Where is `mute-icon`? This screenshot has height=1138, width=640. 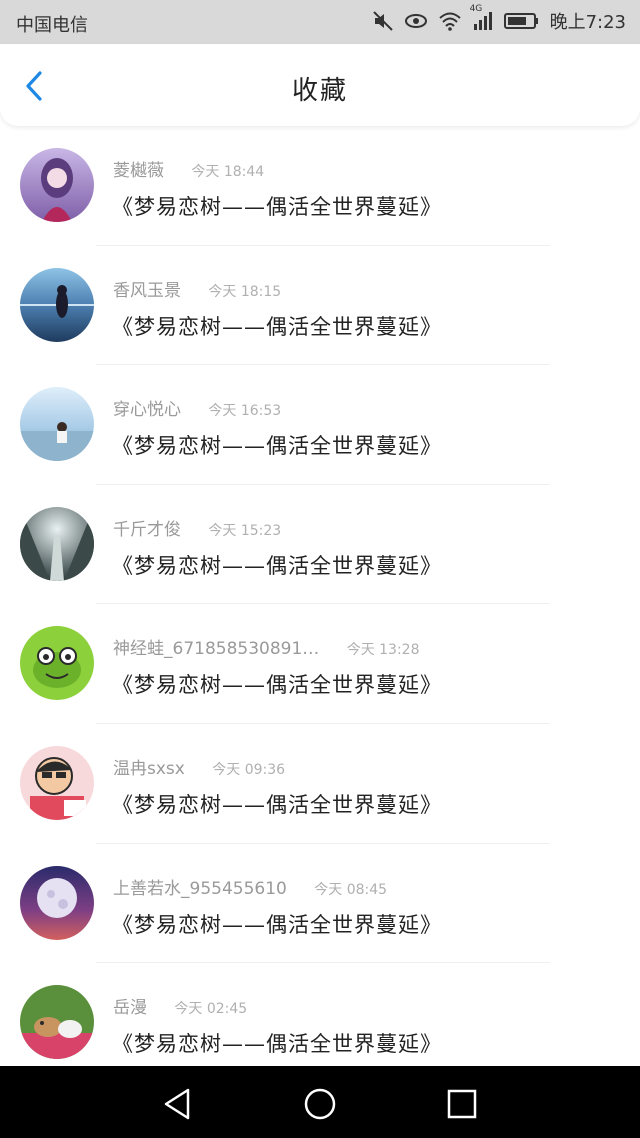 mute-icon is located at coordinates (383, 21).